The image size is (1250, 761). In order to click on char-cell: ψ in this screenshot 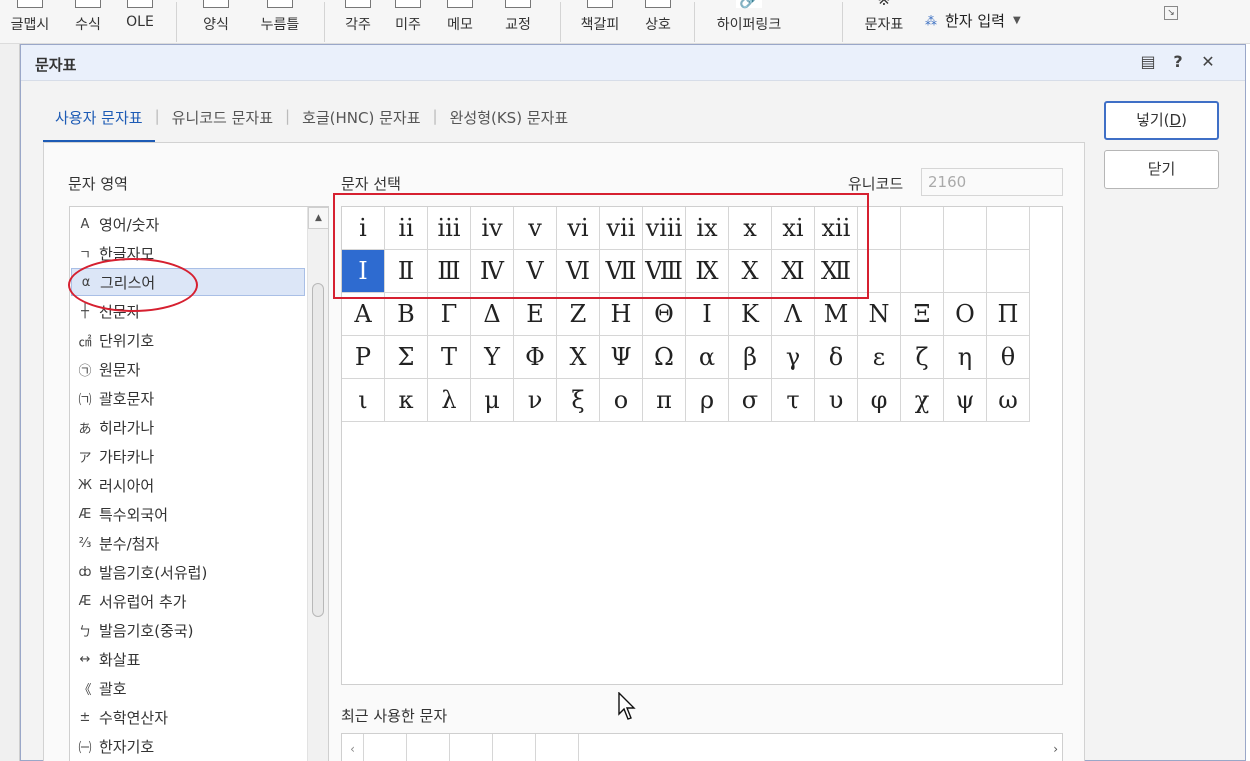, I will do `click(965, 400)`.